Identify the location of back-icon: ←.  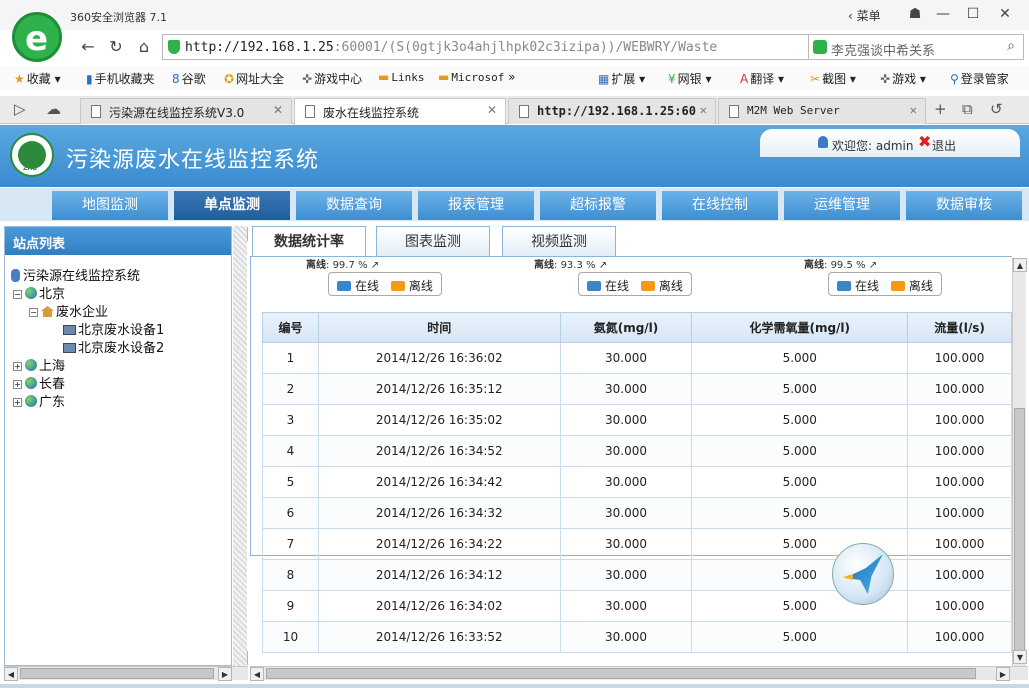
(88, 47).